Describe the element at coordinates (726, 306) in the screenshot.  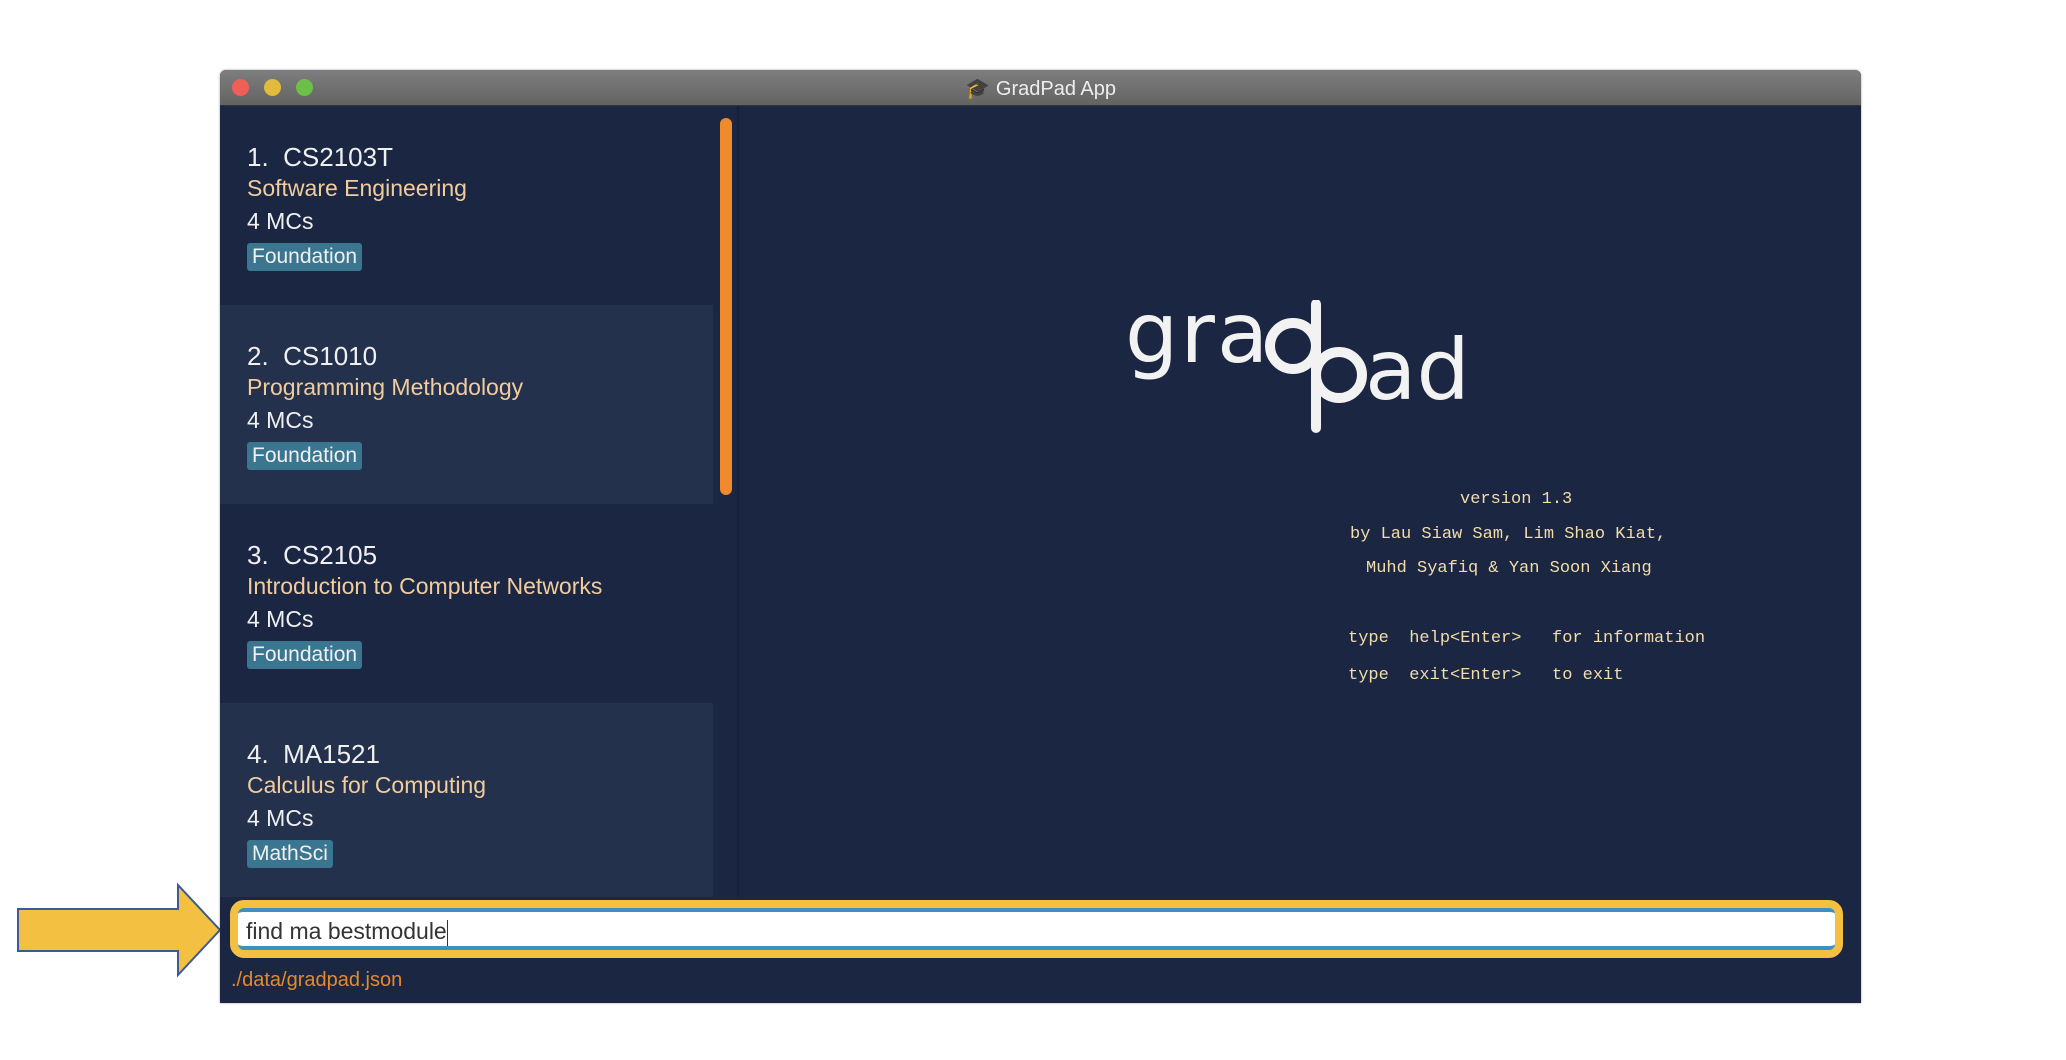
I see `list-scrollbar` at that location.